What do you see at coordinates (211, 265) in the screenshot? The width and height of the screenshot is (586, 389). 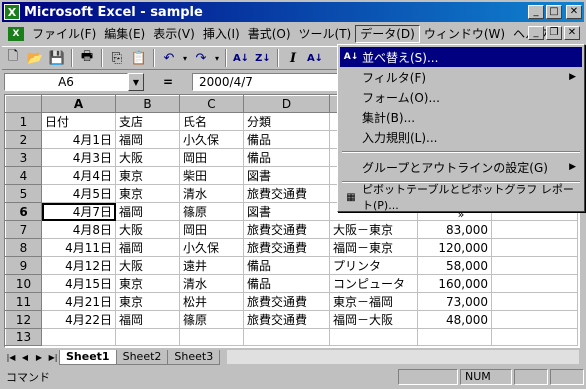 I see `cell: 遠井` at bounding box center [211, 265].